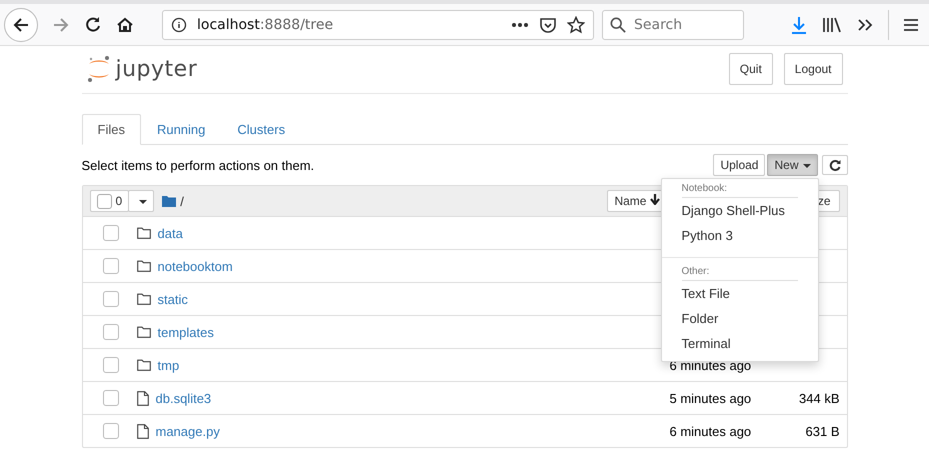 The width and height of the screenshot is (929, 456). What do you see at coordinates (195, 266) in the screenshot?
I see `file-link: notebooktom` at bounding box center [195, 266].